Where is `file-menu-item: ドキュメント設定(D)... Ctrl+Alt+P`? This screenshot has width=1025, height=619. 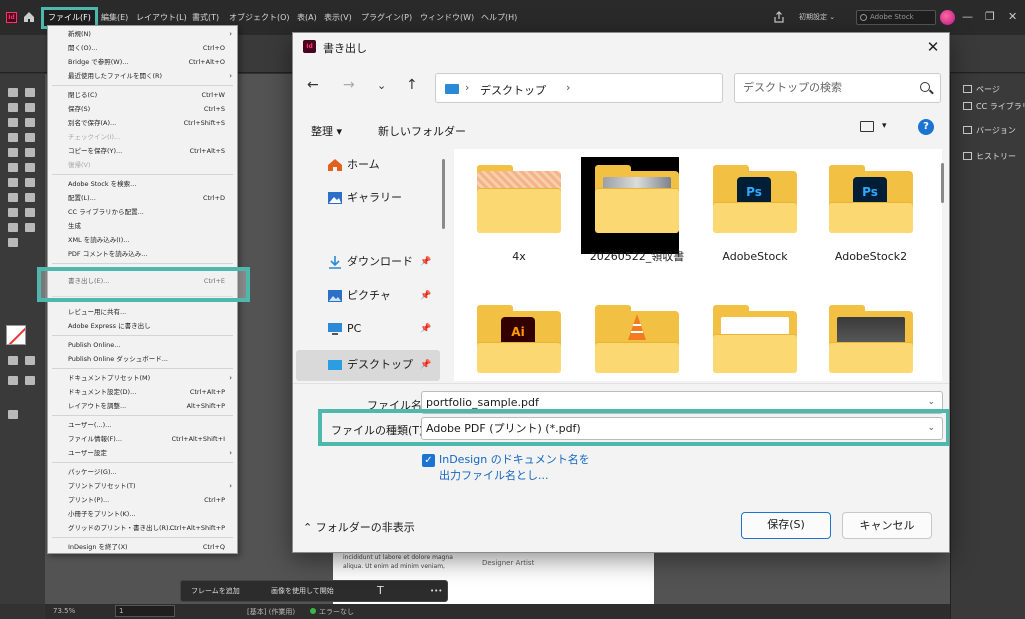
file-menu-item: ドキュメント設定(D)... Ctrl+Alt+P is located at coordinates (142, 392).